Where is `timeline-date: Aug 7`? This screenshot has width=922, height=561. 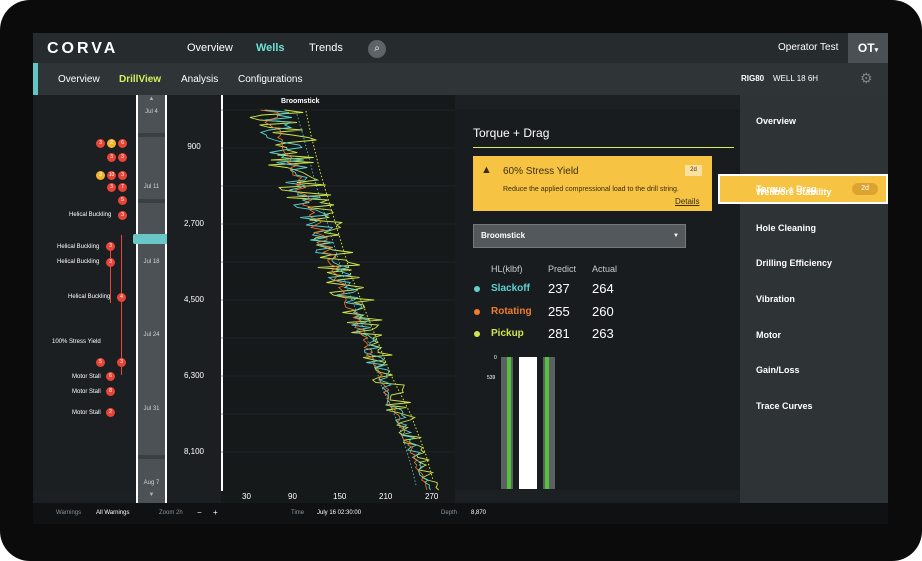 timeline-date: Aug 7 is located at coordinates (151, 483).